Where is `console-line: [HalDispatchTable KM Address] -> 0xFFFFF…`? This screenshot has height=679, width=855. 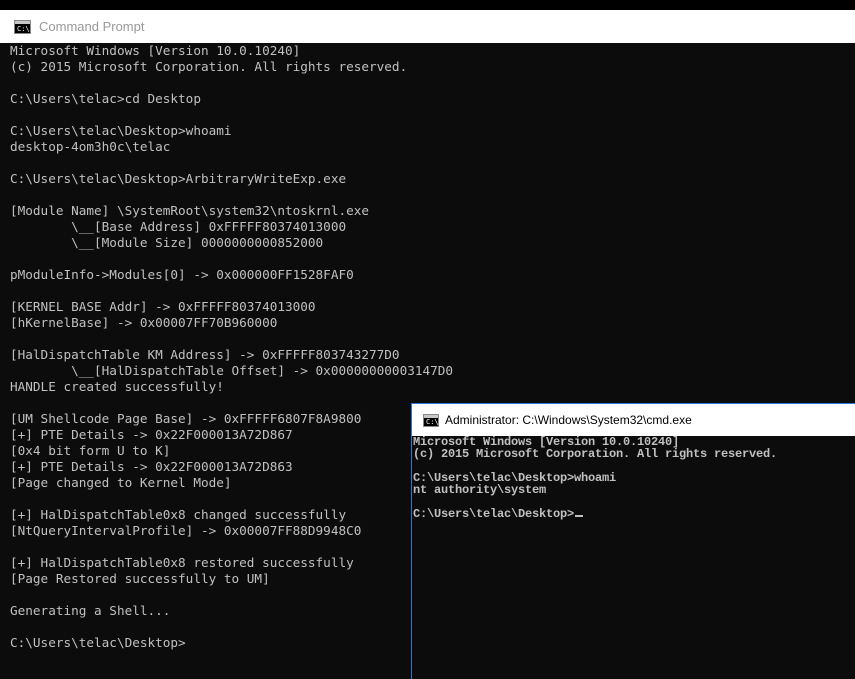 console-line: [HalDispatchTable KM Address] -> 0xFFFFF… is located at coordinates (205, 354).